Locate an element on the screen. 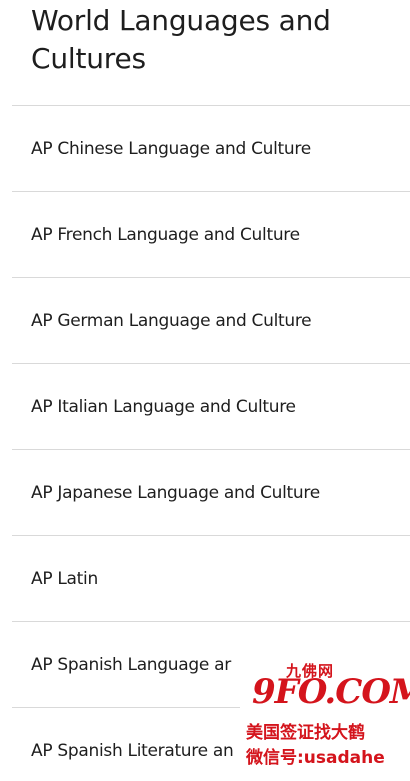 Image resolution: width=410 pixels, height=781 pixels. section-heading: World Languages and Cultures is located at coordinates (181, 39).